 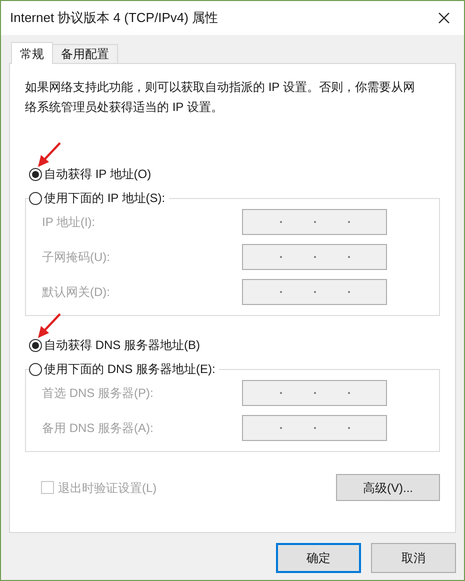 I want to click on window-title: Internet 协议版本 4 (TCP/IPv4) 属性, so click(x=114, y=18).